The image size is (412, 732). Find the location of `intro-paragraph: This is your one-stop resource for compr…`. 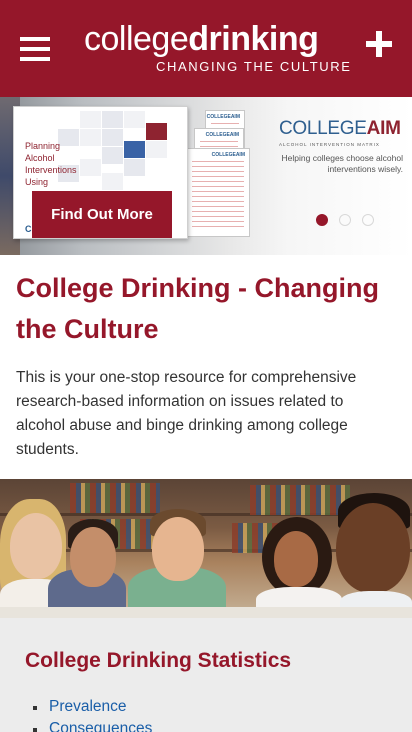

intro-paragraph: This is your one-stop resource for compr… is located at coordinates (186, 413).